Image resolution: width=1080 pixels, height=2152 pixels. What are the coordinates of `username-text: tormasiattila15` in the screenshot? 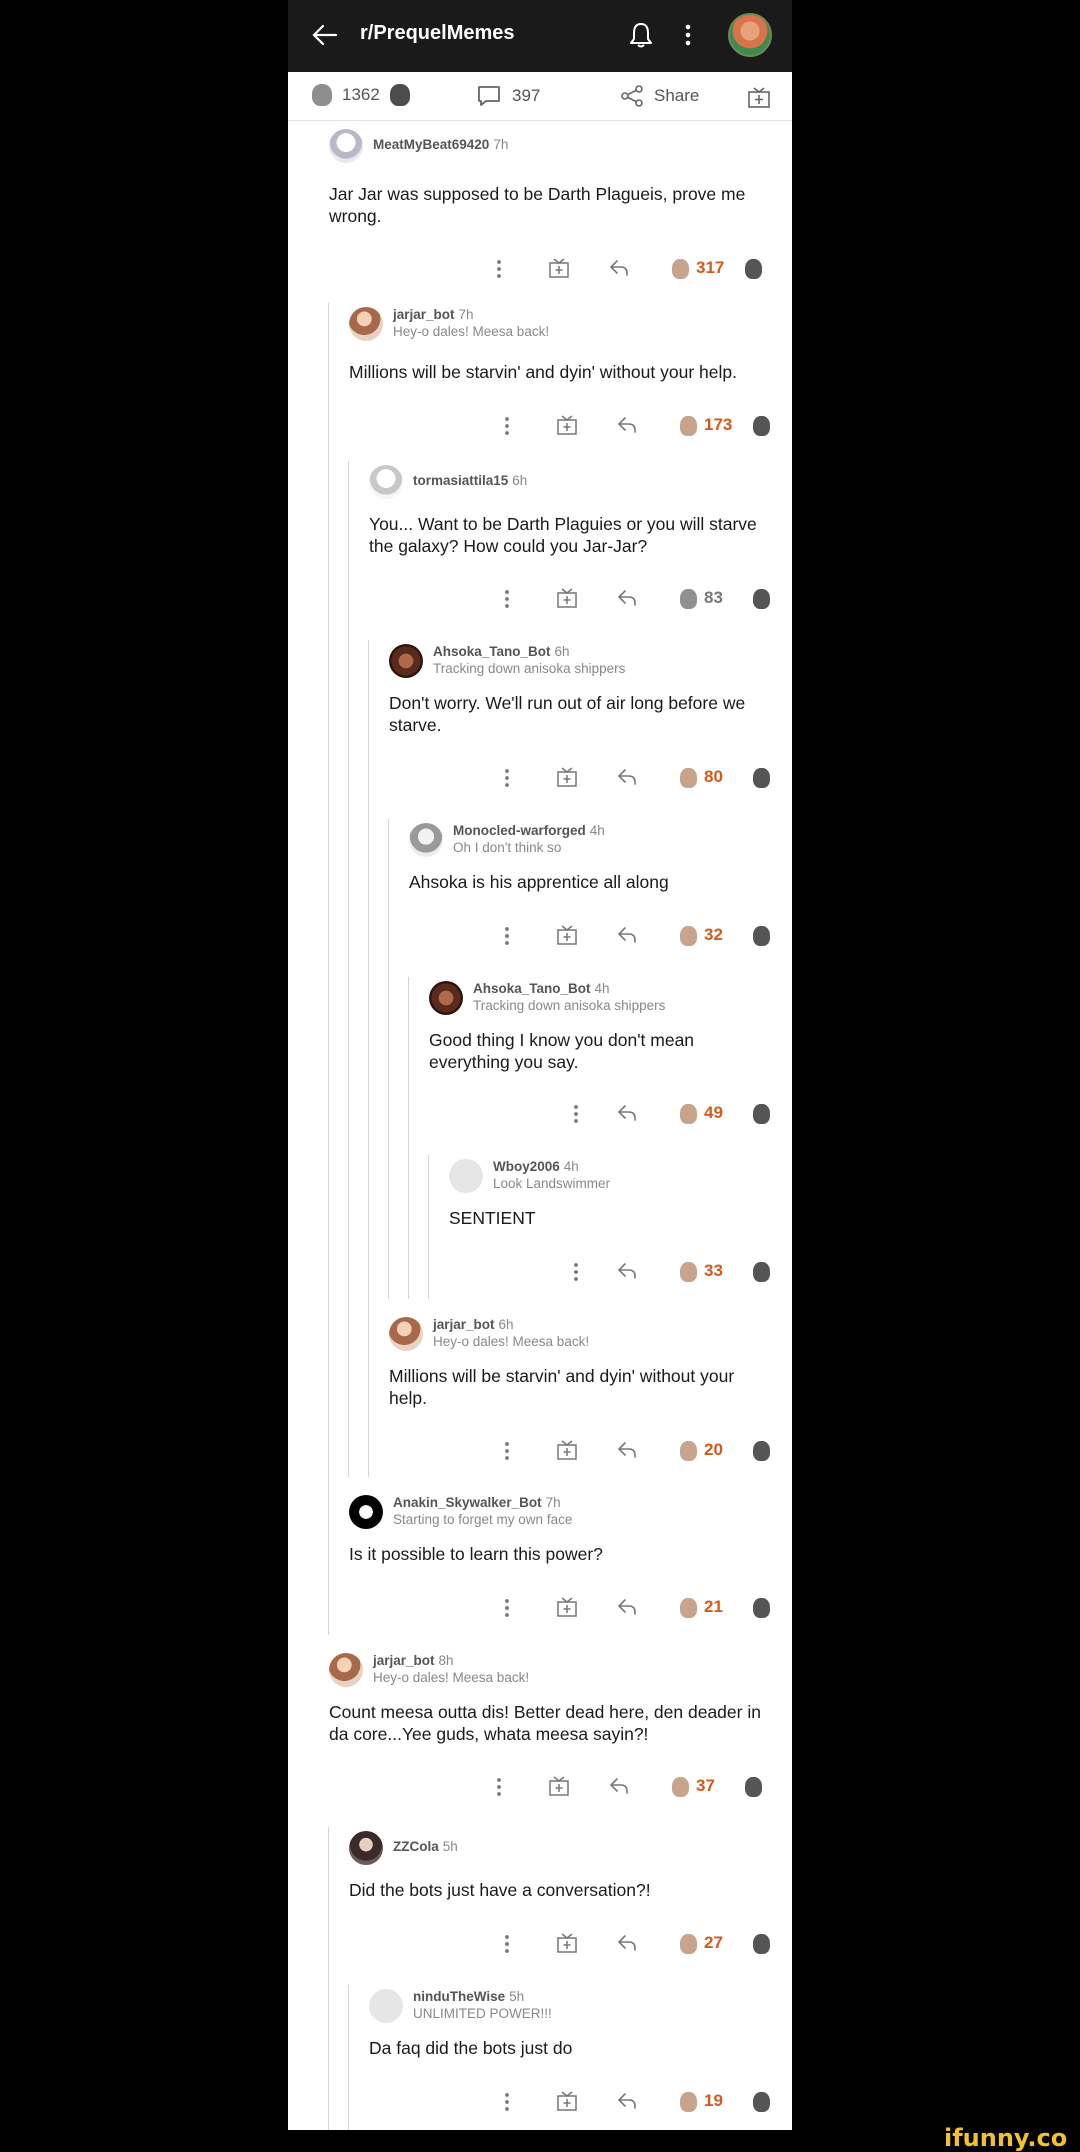 It's located at (460, 480).